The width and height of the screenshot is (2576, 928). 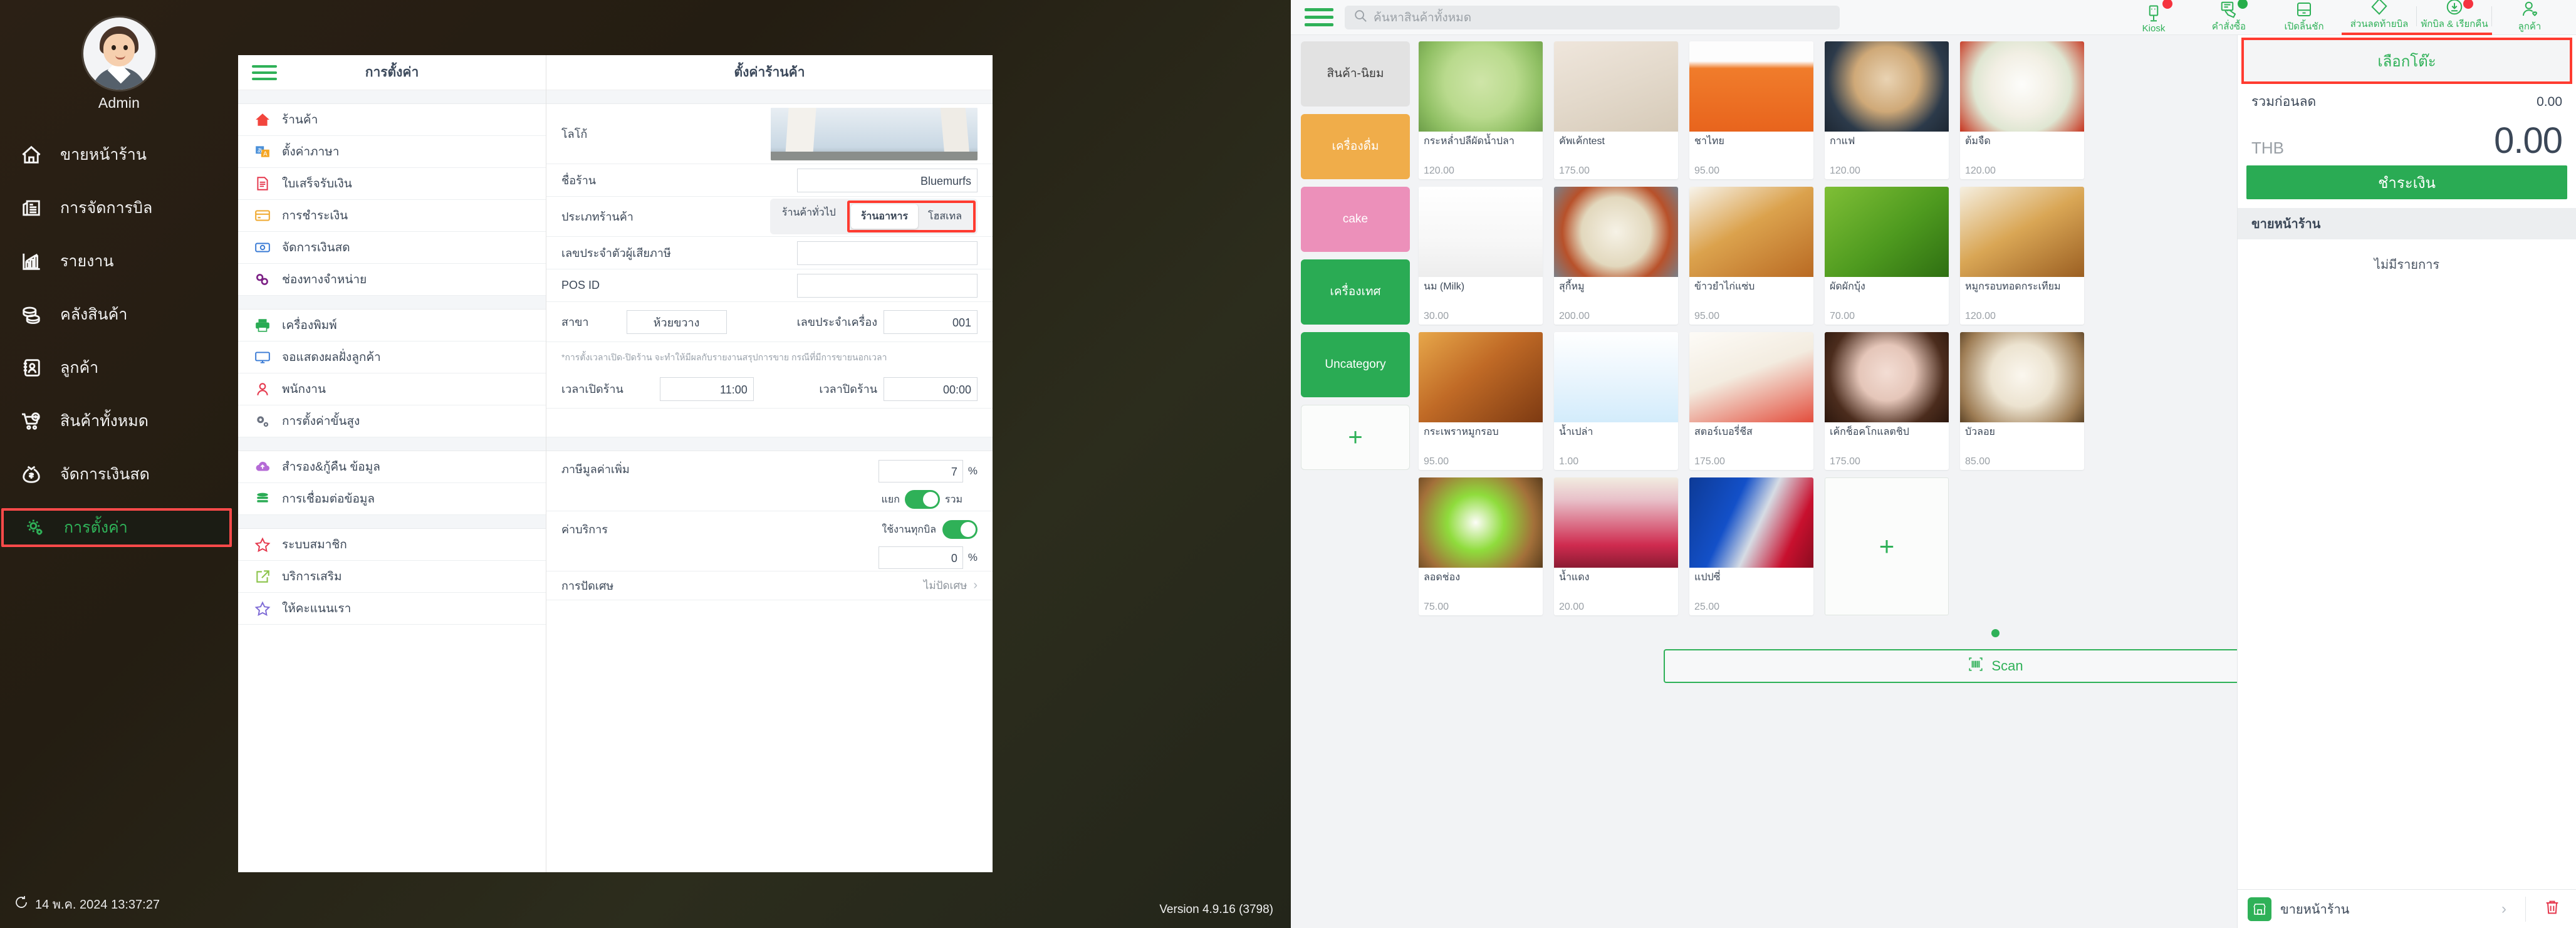 What do you see at coordinates (119, 314) in the screenshot?
I see `sidebar-item-inventory: คลังสินค้า` at bounding box center [119, 314].